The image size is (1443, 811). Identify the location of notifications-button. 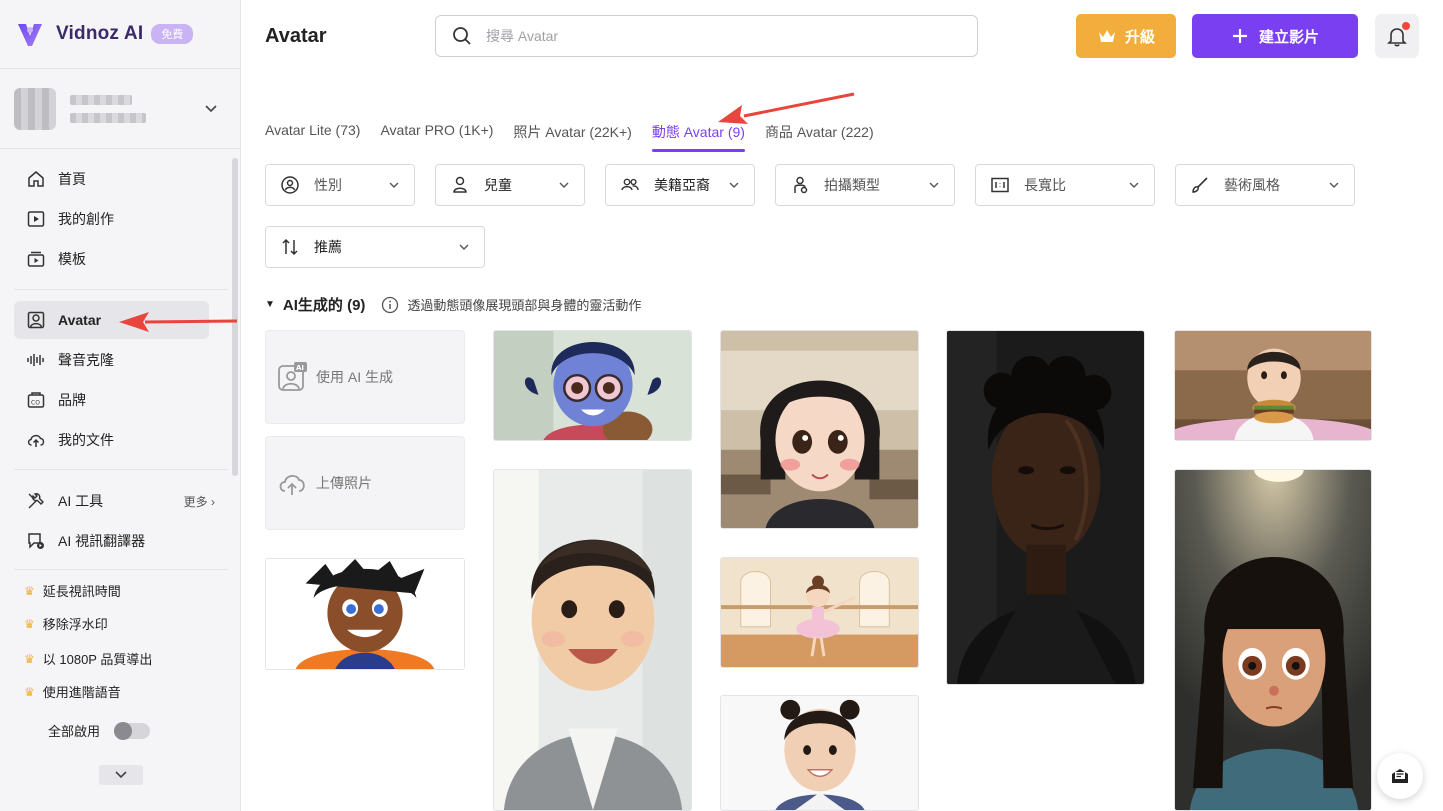
(1397, 36).